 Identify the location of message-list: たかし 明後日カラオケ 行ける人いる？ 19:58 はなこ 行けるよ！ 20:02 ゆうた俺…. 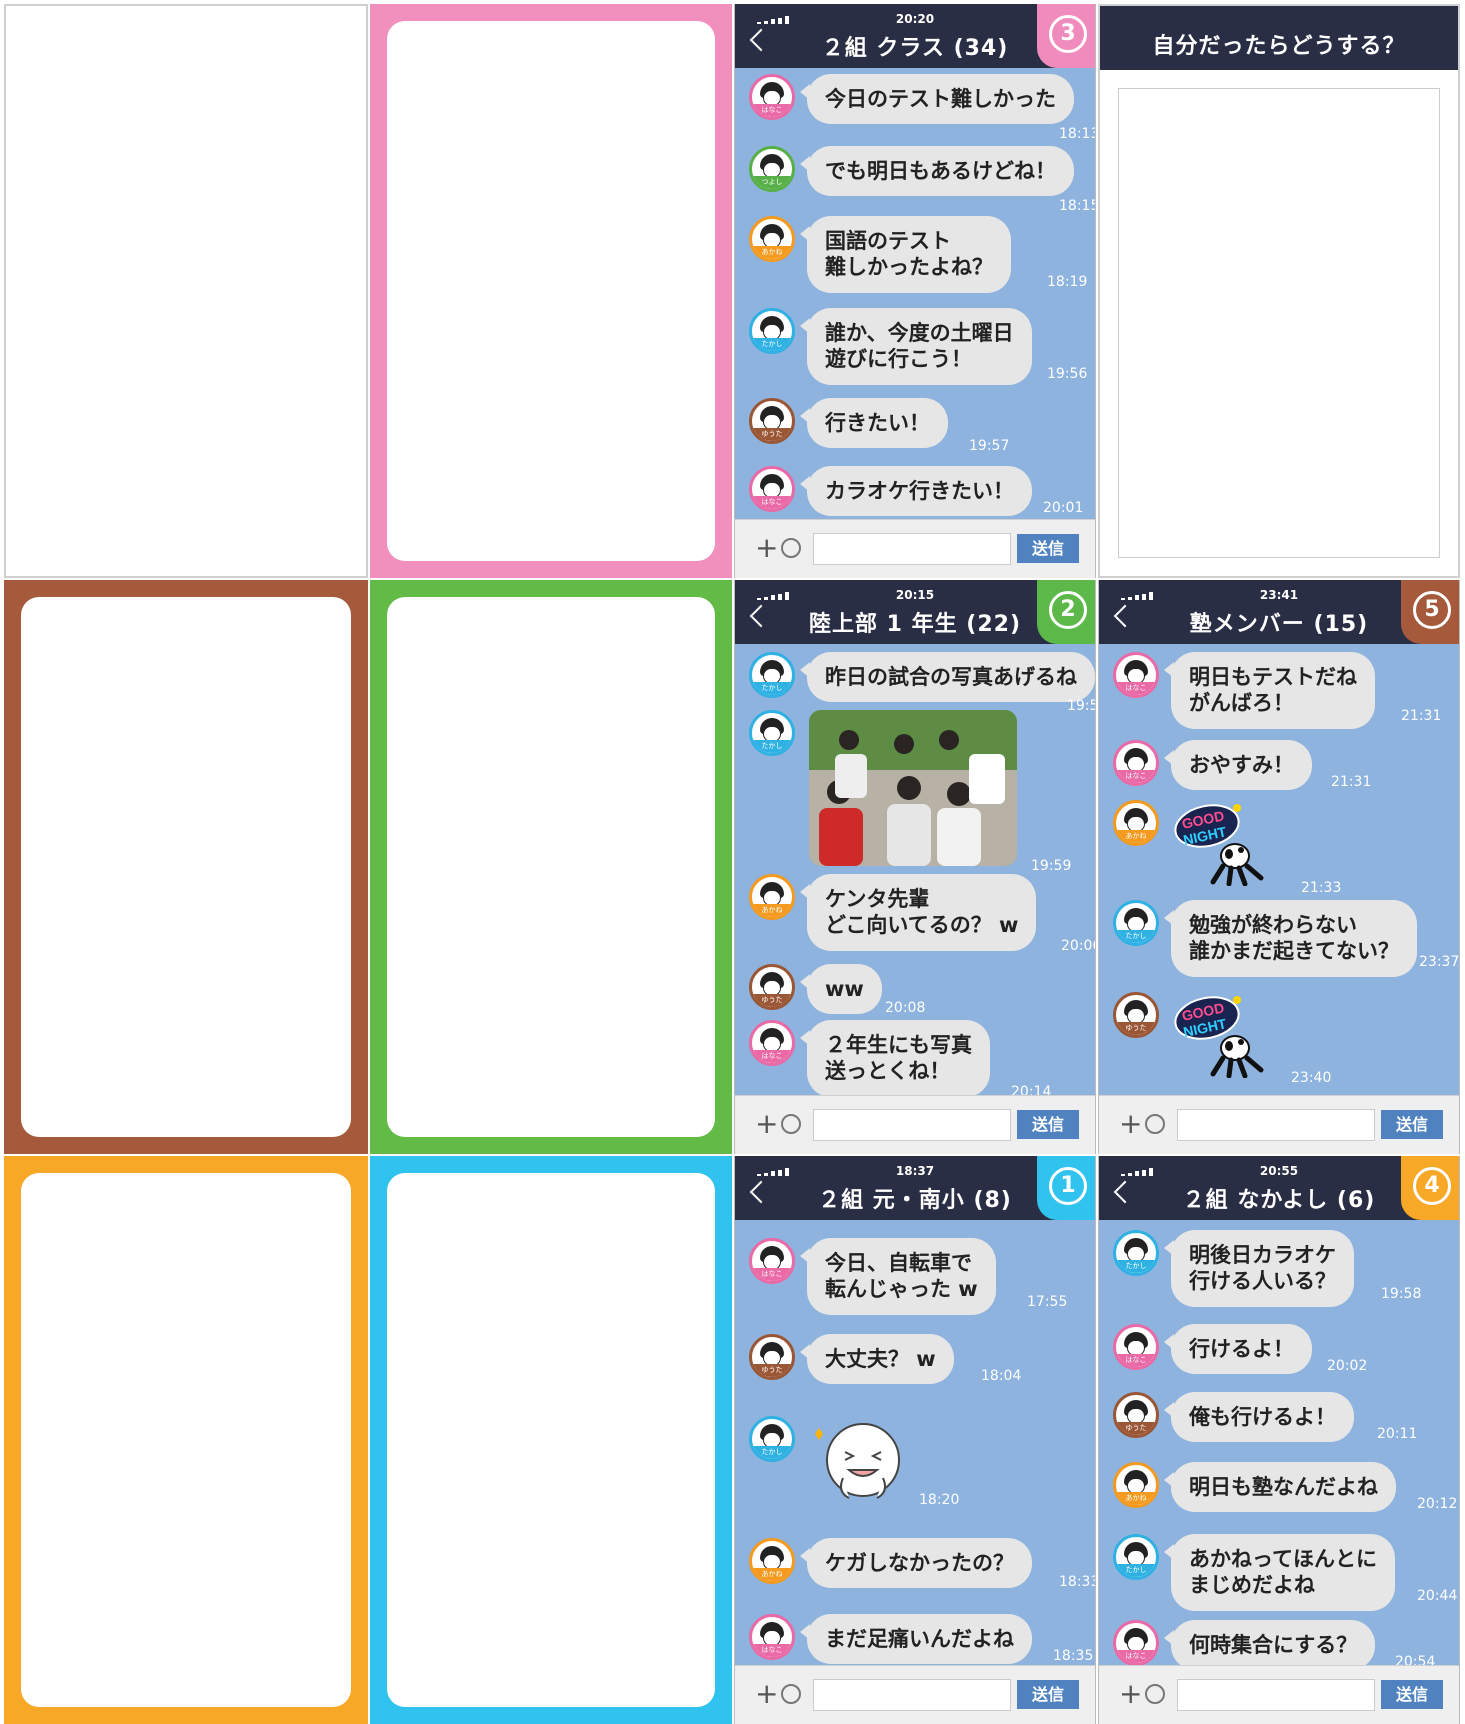
(1279, 1445).